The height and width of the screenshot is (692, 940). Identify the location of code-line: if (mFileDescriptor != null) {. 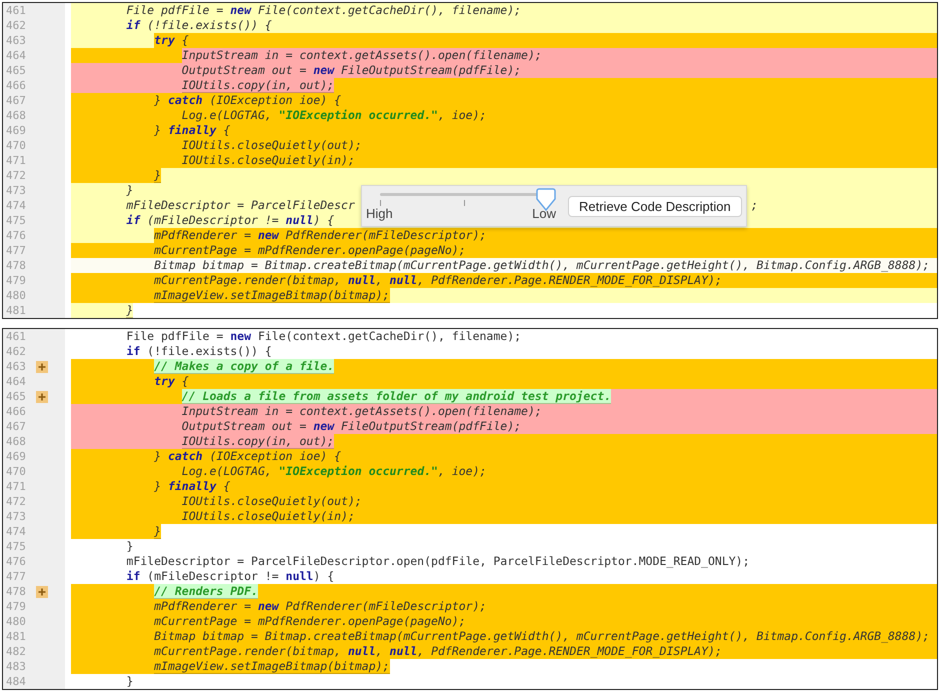
(230, 576).